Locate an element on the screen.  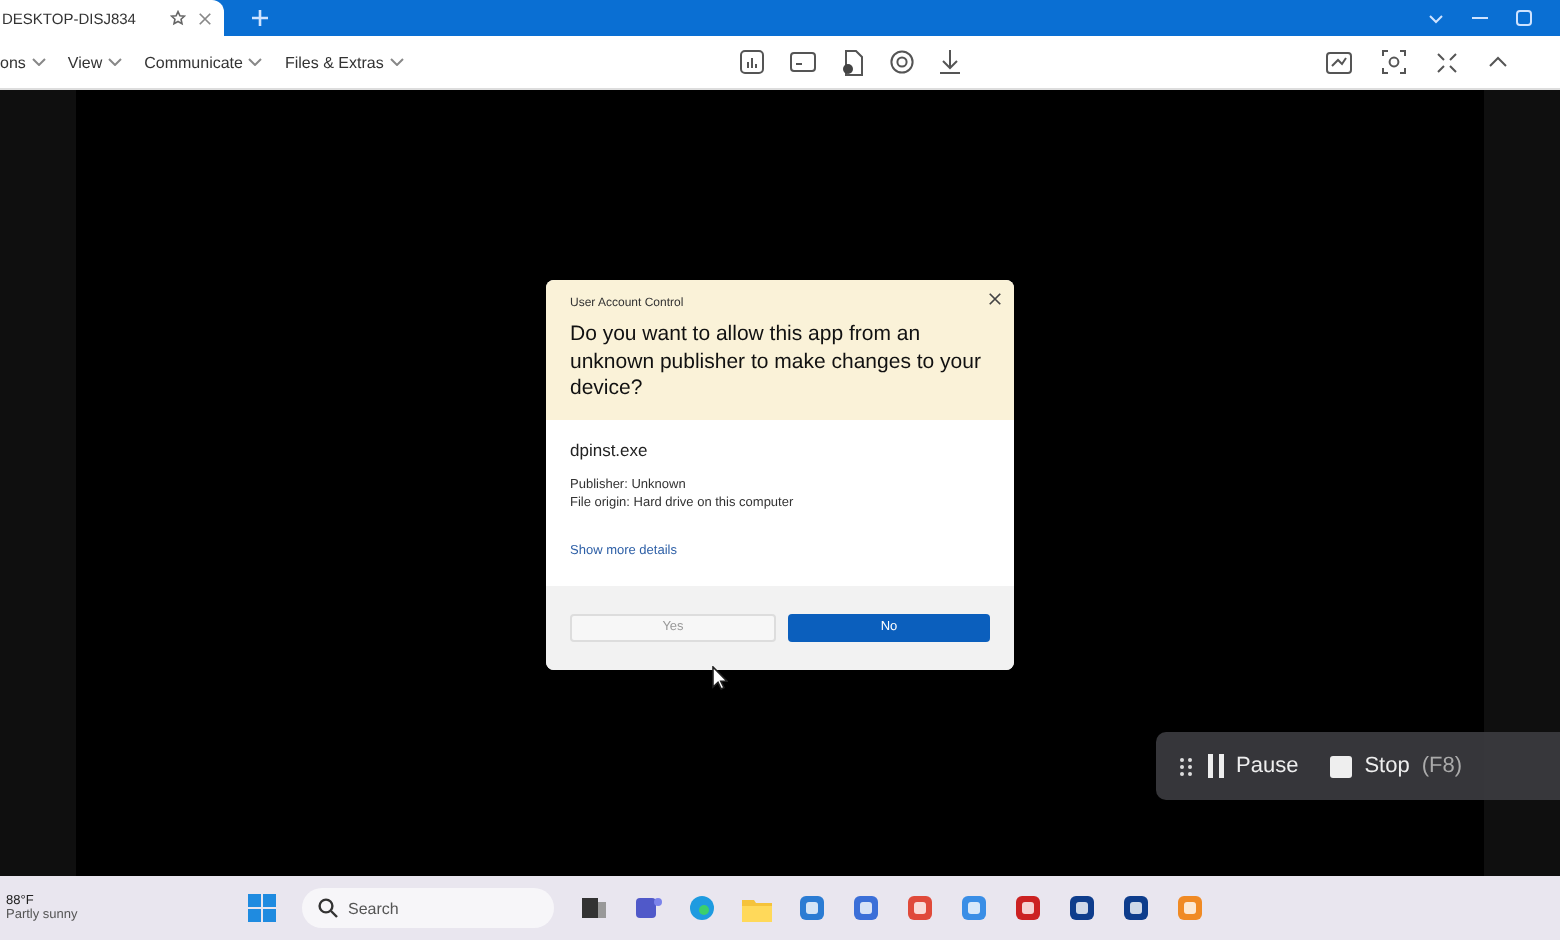
close-icon is located at coordinates (995, 299).